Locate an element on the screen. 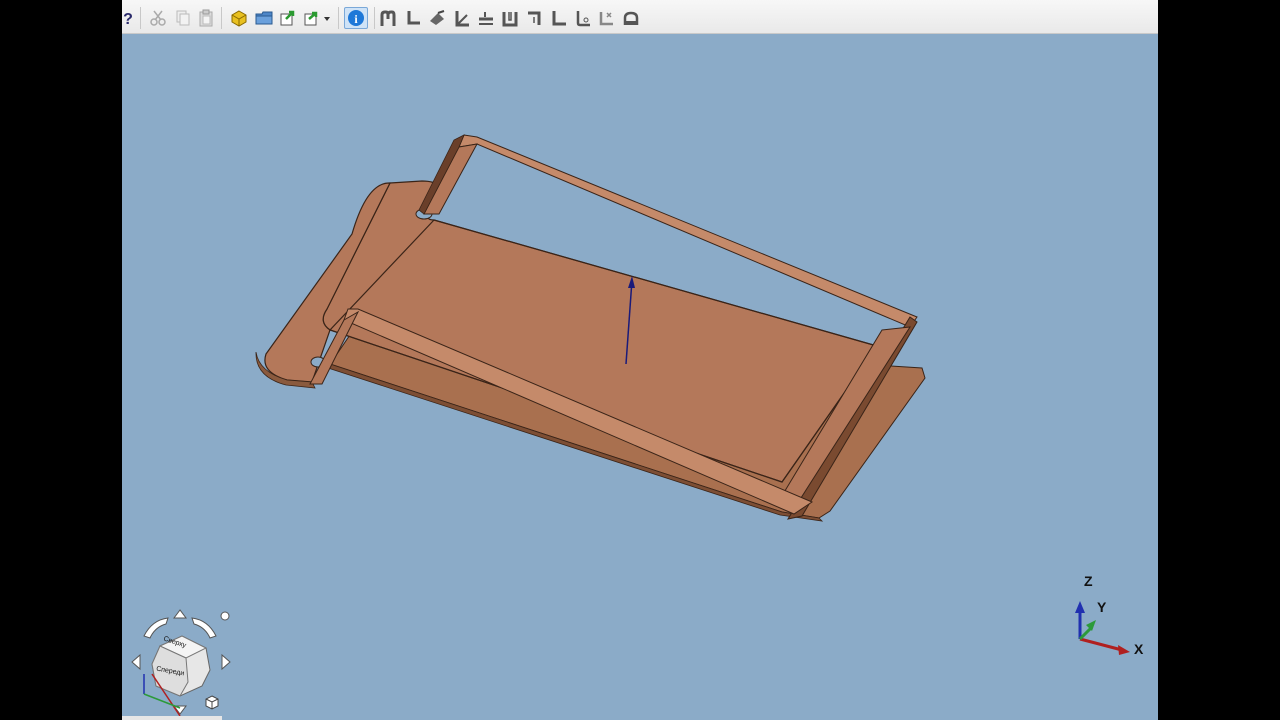 The width and height of the screenshot is (1280, 720). rotate-left-arrow is located at coordinates (136, 662).